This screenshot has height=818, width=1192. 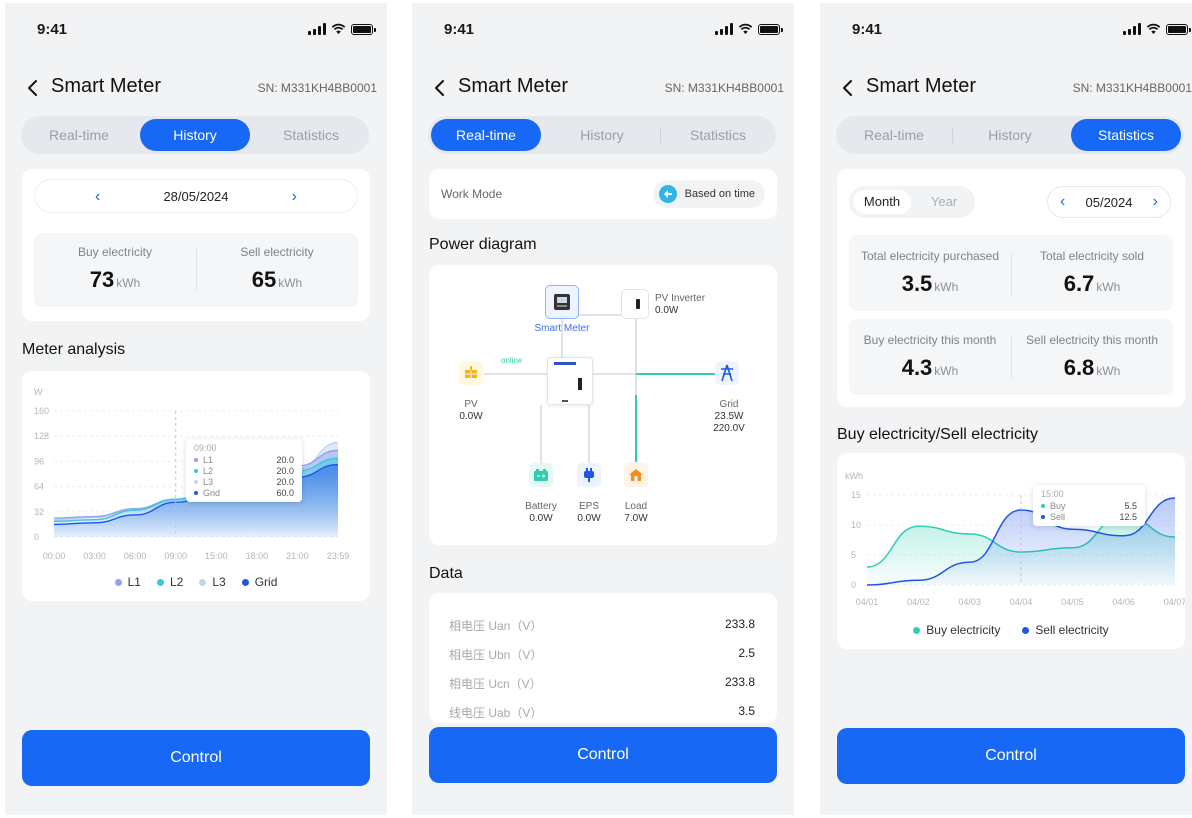 I want to click on time-mode-icon, so click(x=667, y=194).